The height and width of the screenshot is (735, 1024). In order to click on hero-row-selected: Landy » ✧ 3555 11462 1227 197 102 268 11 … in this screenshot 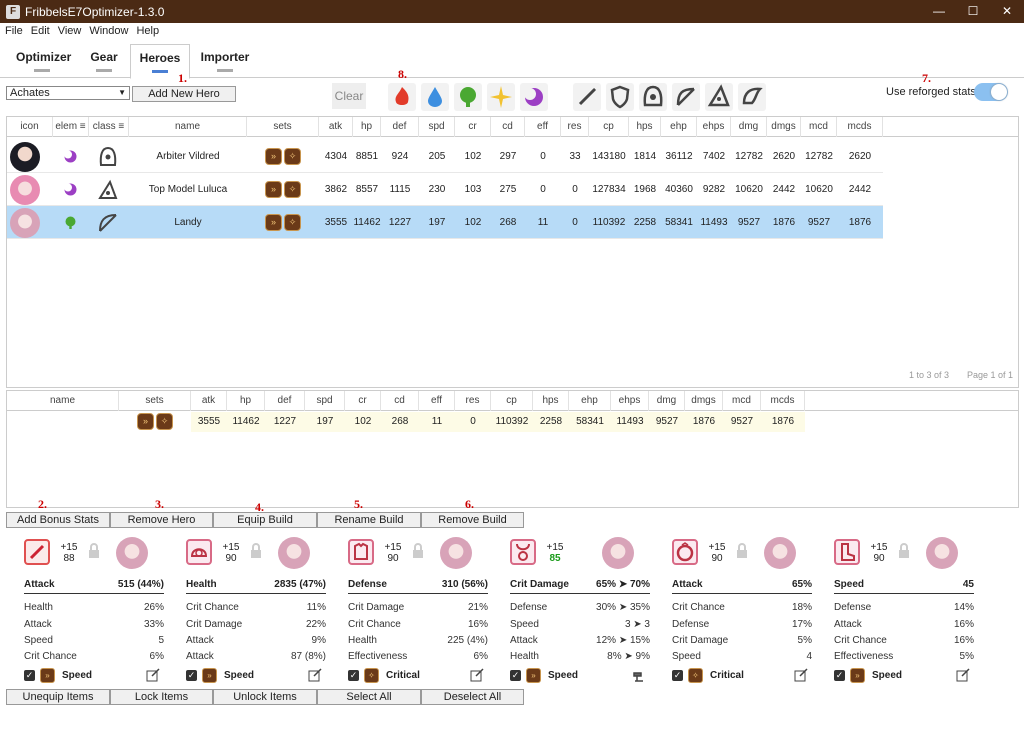, I will do `click(445, 222)`.